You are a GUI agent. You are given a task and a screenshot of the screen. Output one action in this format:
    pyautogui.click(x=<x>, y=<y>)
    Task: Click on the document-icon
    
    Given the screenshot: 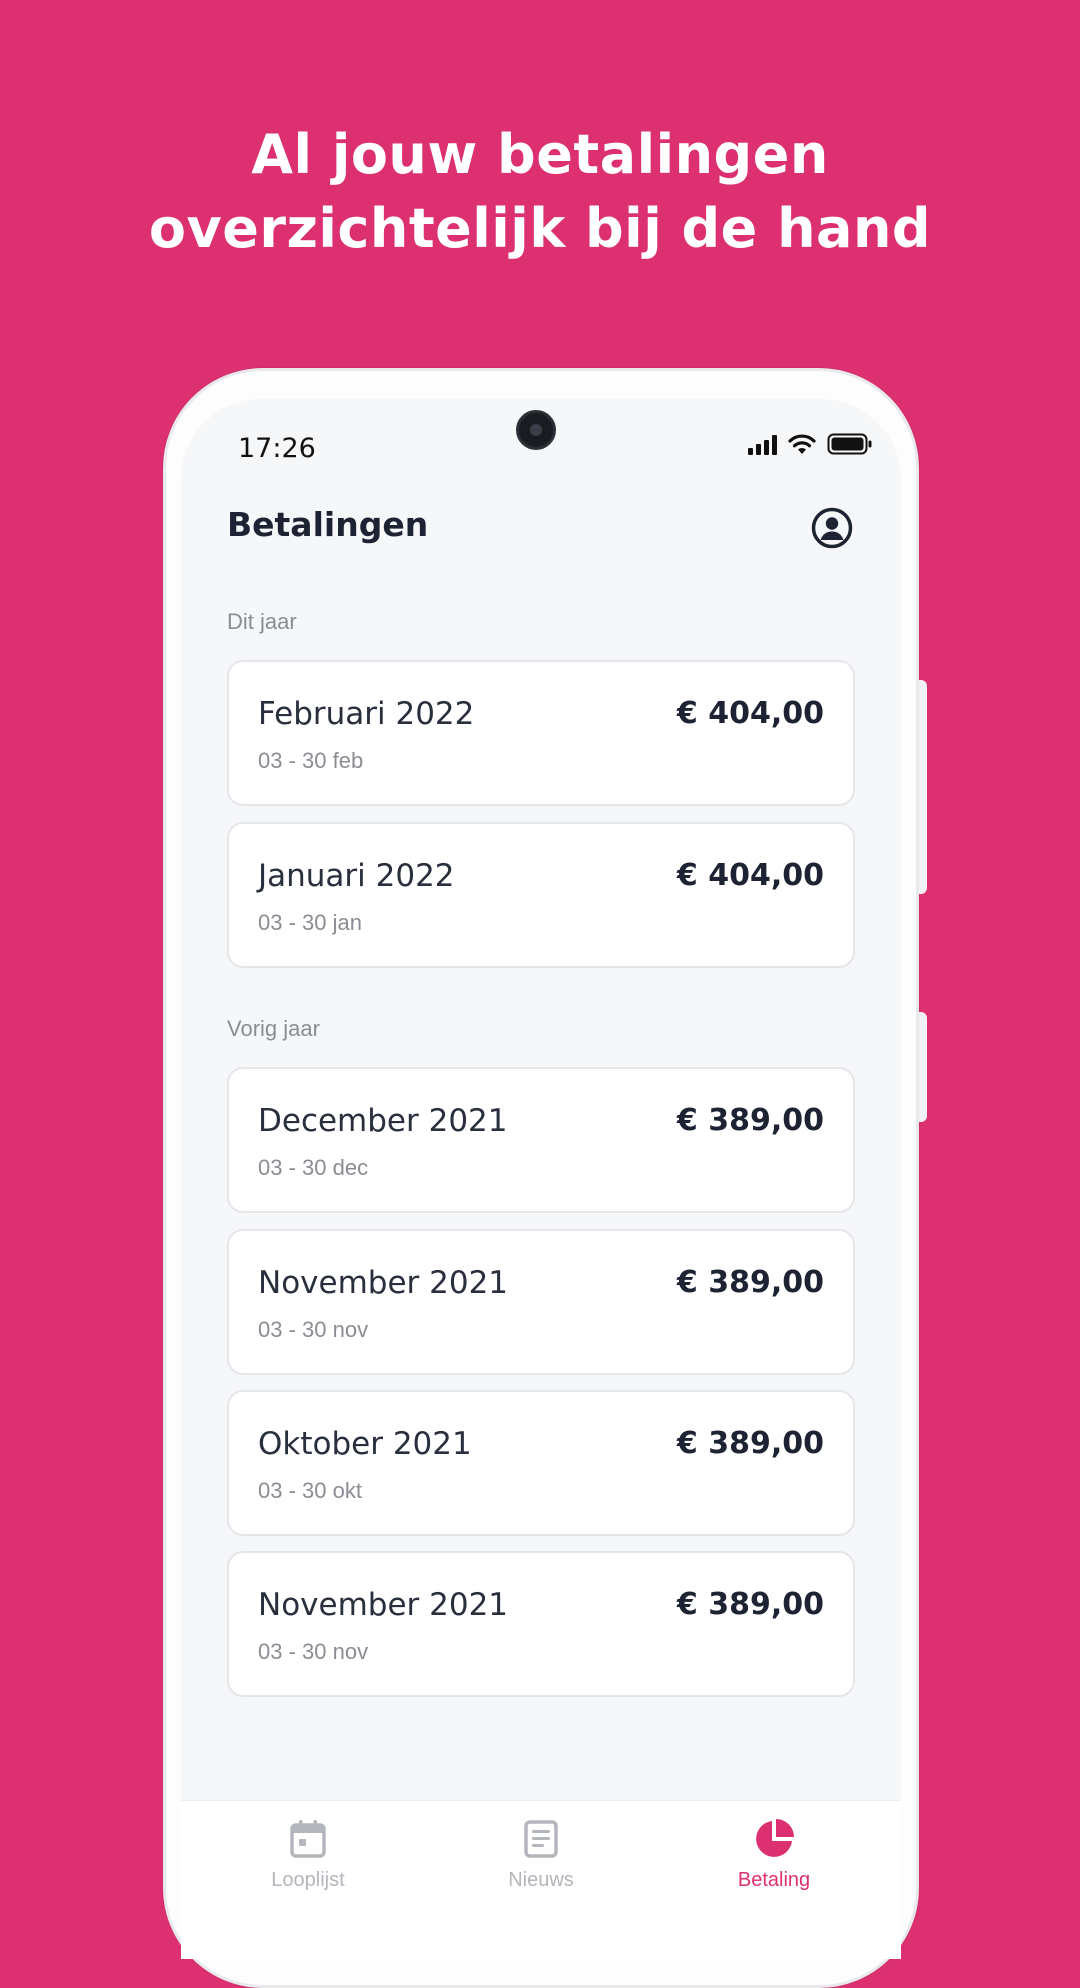 What is the action you would take?
    pyautogui.click(x=541, y=1839)
    